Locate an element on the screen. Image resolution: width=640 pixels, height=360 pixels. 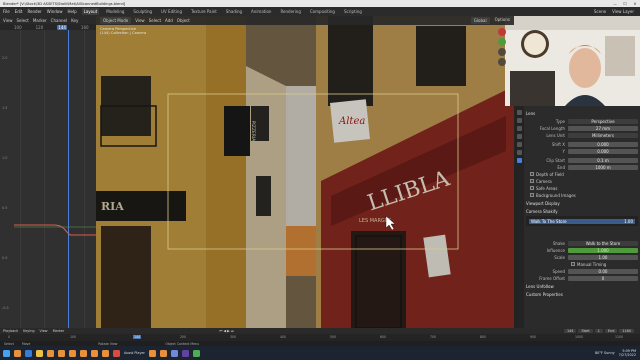
discord-icon is located at coordinates (174, 353).